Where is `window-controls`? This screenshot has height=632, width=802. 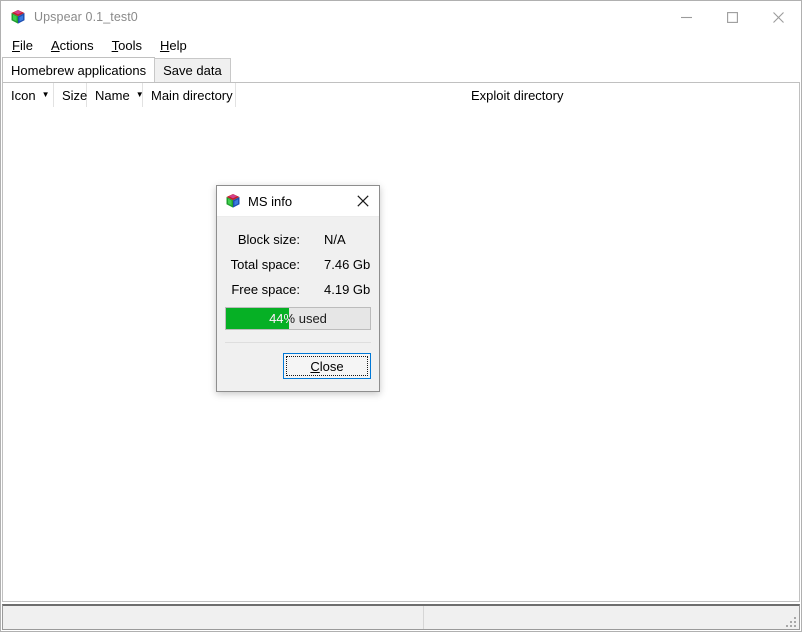 window-controls is located at coordinates (732, 17).